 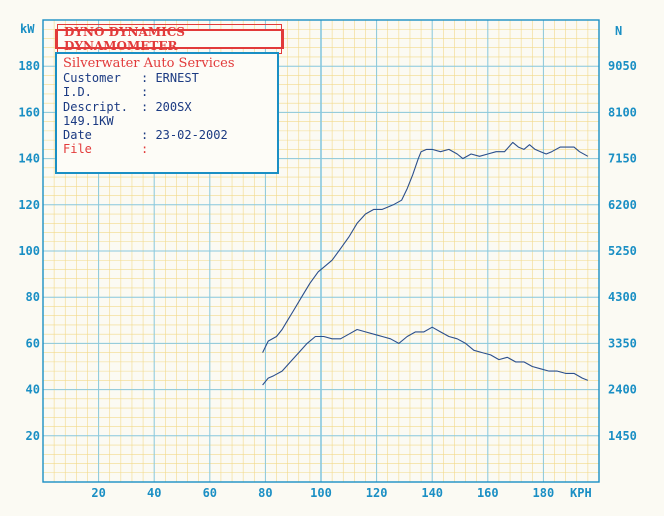 What do you see at coordinates (622, 343) in the screenshot?
I see `y-right-tick-label: 3350` at bounding box center [622, 343].